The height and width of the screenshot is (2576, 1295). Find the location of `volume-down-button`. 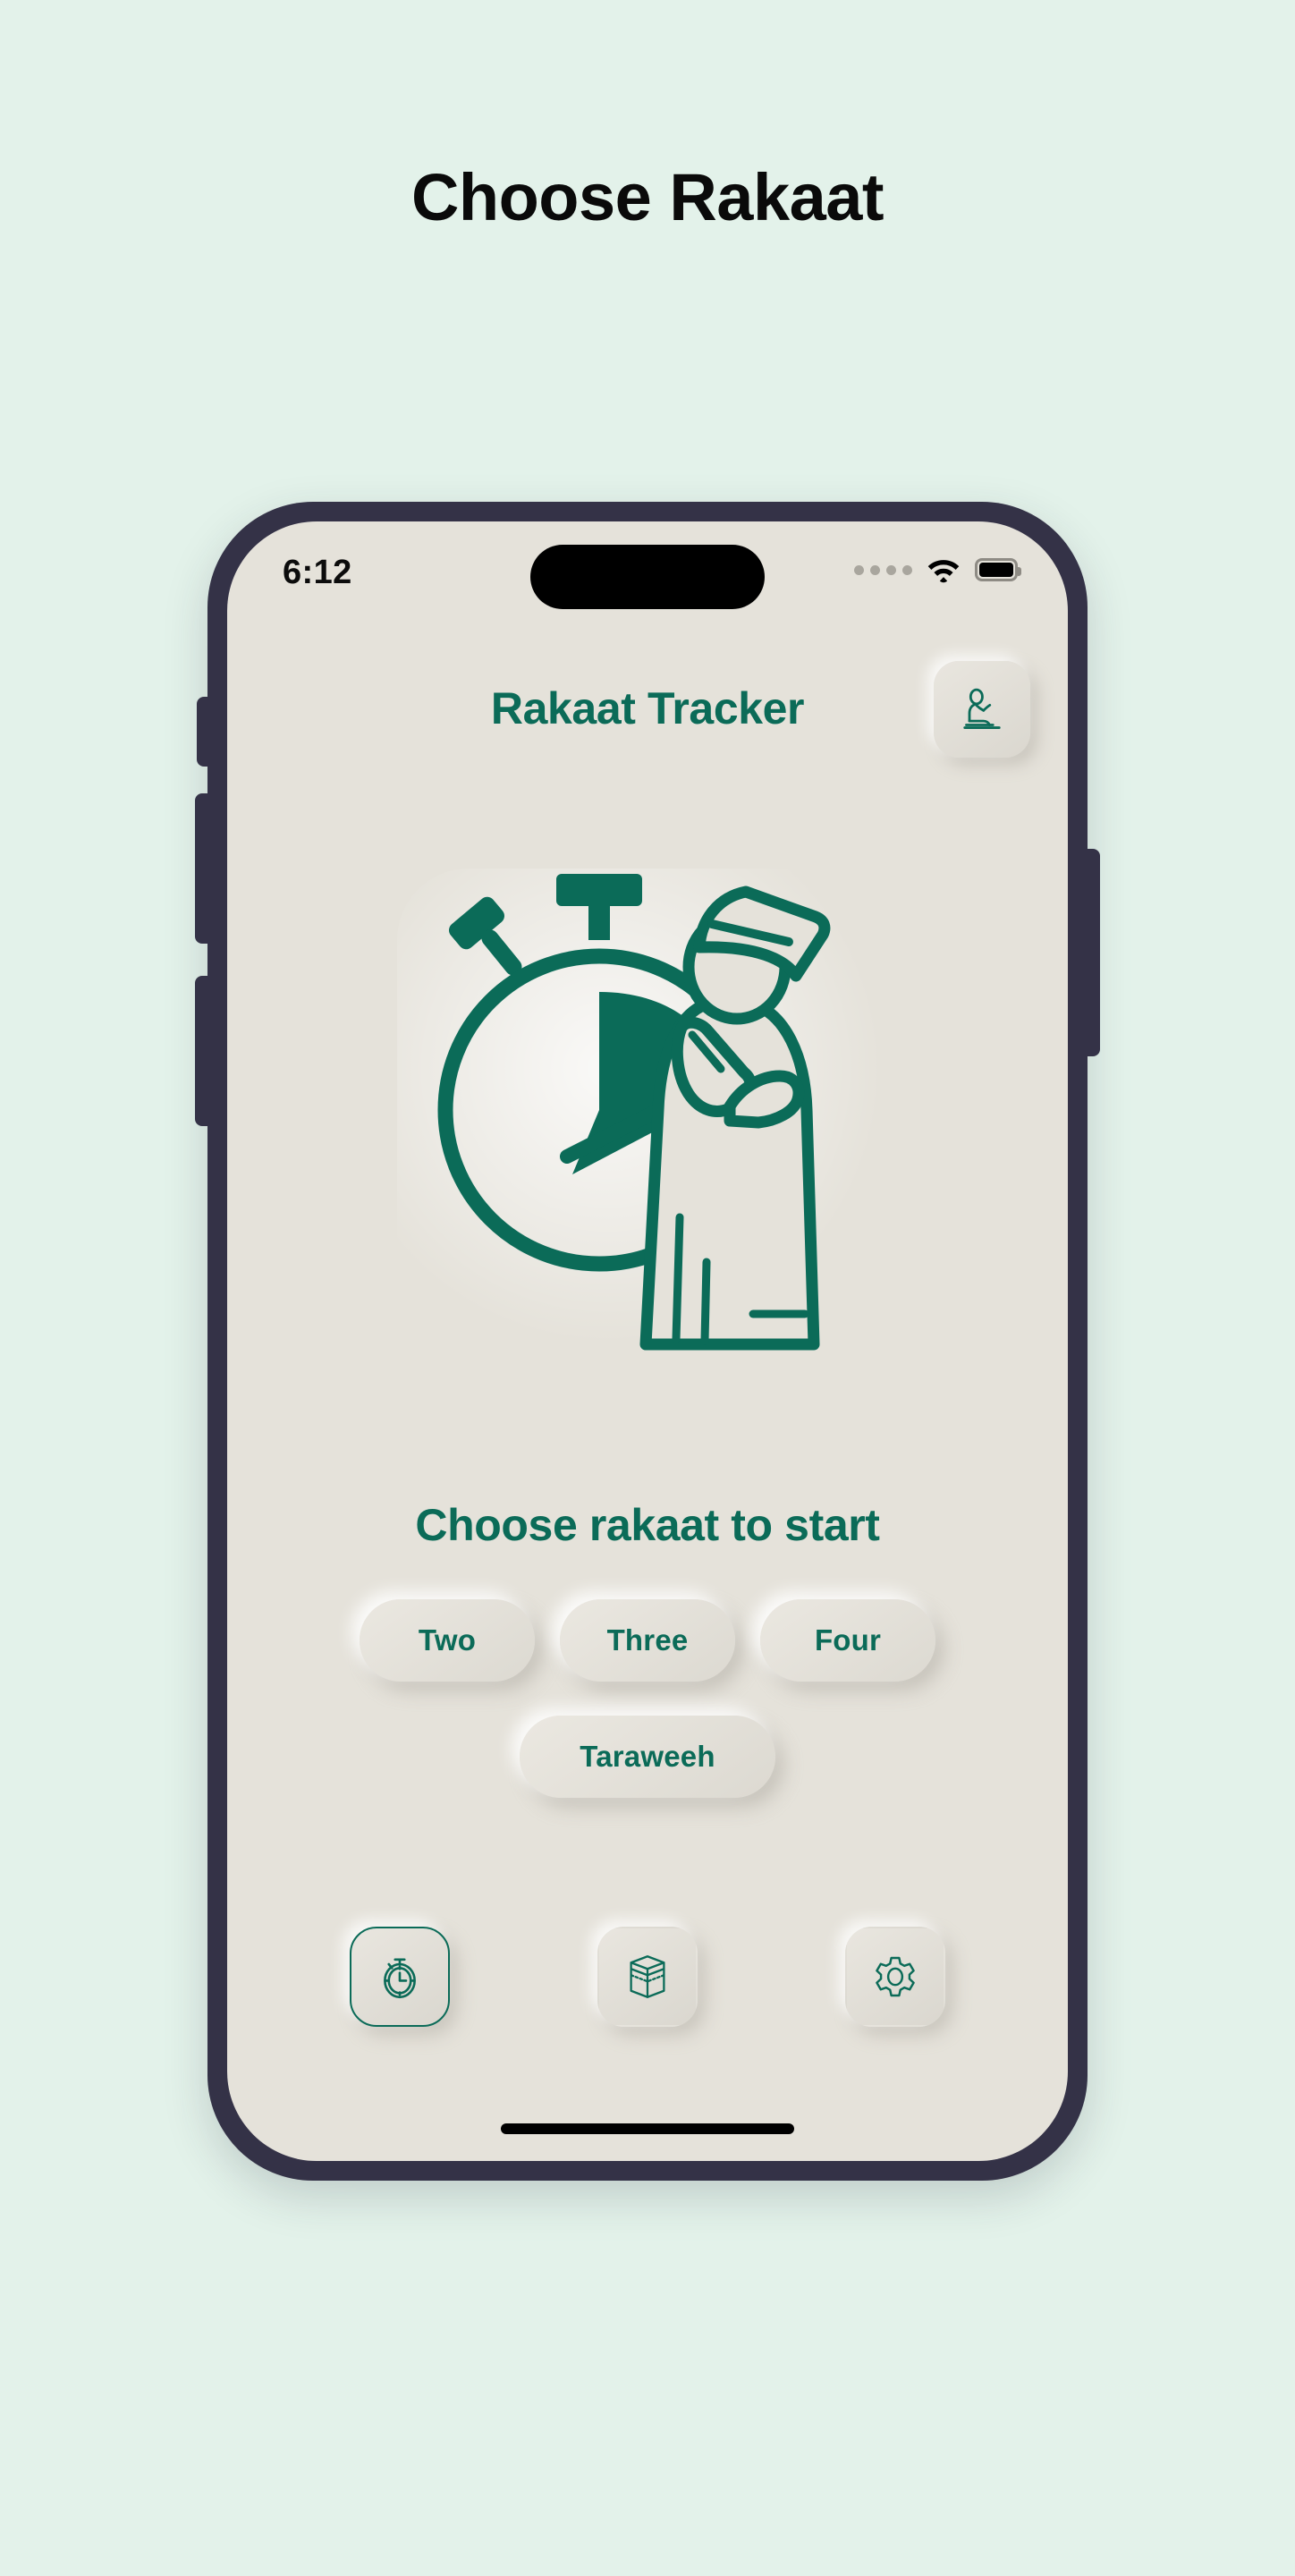

volume-down-button is located at coordinates (203, 1051).